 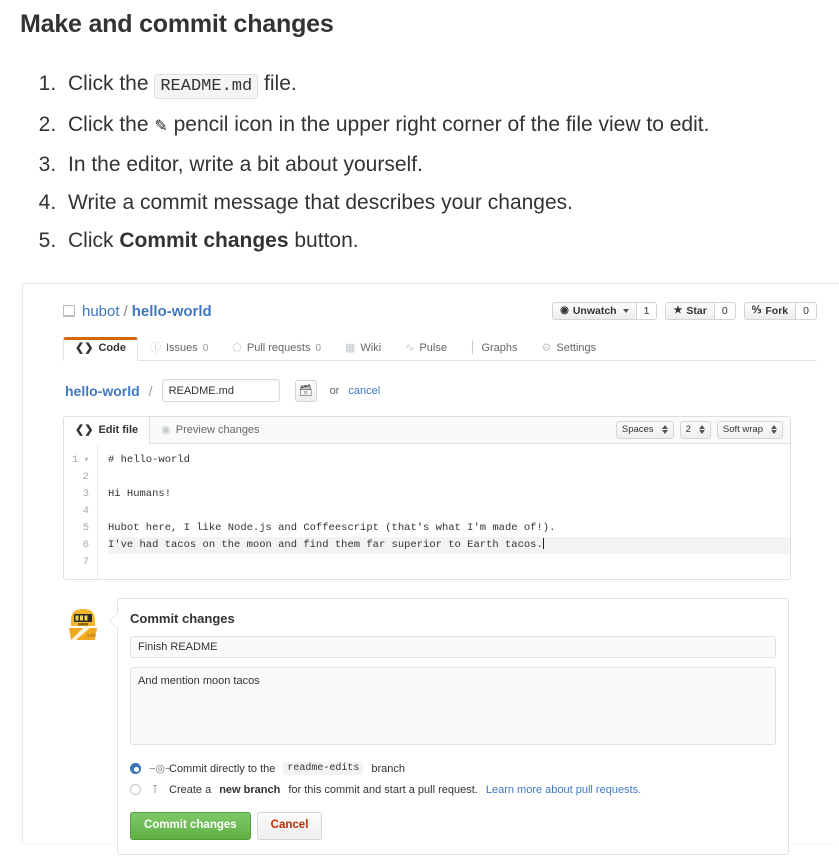 What do you see at coordinates (118, 430) in the screenshot?
I see `tab-edit-file-label: Edit file` at bounding box center [118, 430].